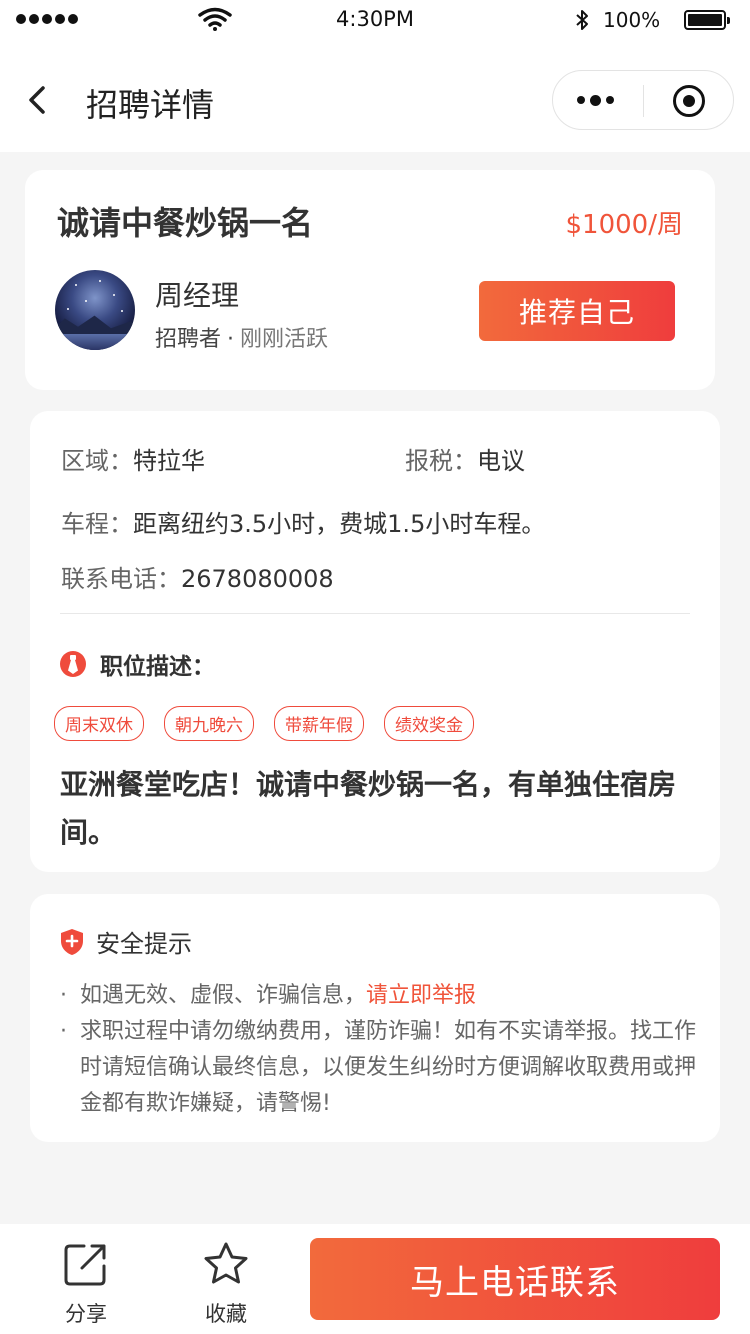 This screenshot has height=1334, width=750. Describe the element at coordinates (264, 723) in the screenshot. I see `tag-list: 周末双休 朝九晚六 带薪年假 绩效奖金` at that location.